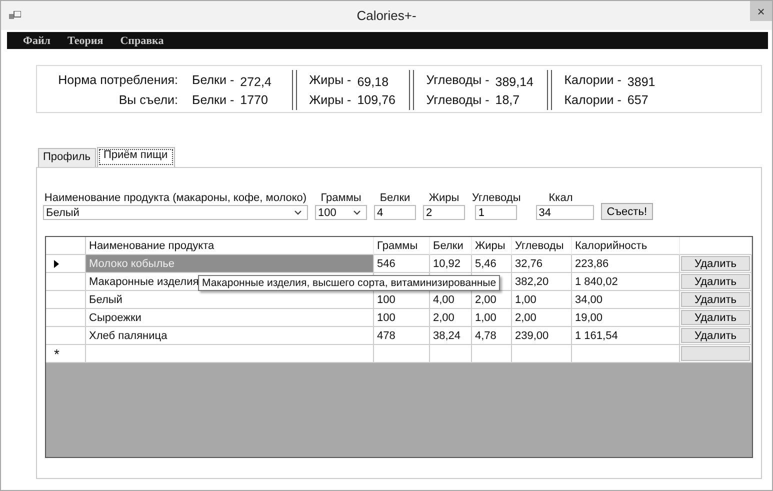  I want to click on nutrient-value: 18,7, so click(508, 100).